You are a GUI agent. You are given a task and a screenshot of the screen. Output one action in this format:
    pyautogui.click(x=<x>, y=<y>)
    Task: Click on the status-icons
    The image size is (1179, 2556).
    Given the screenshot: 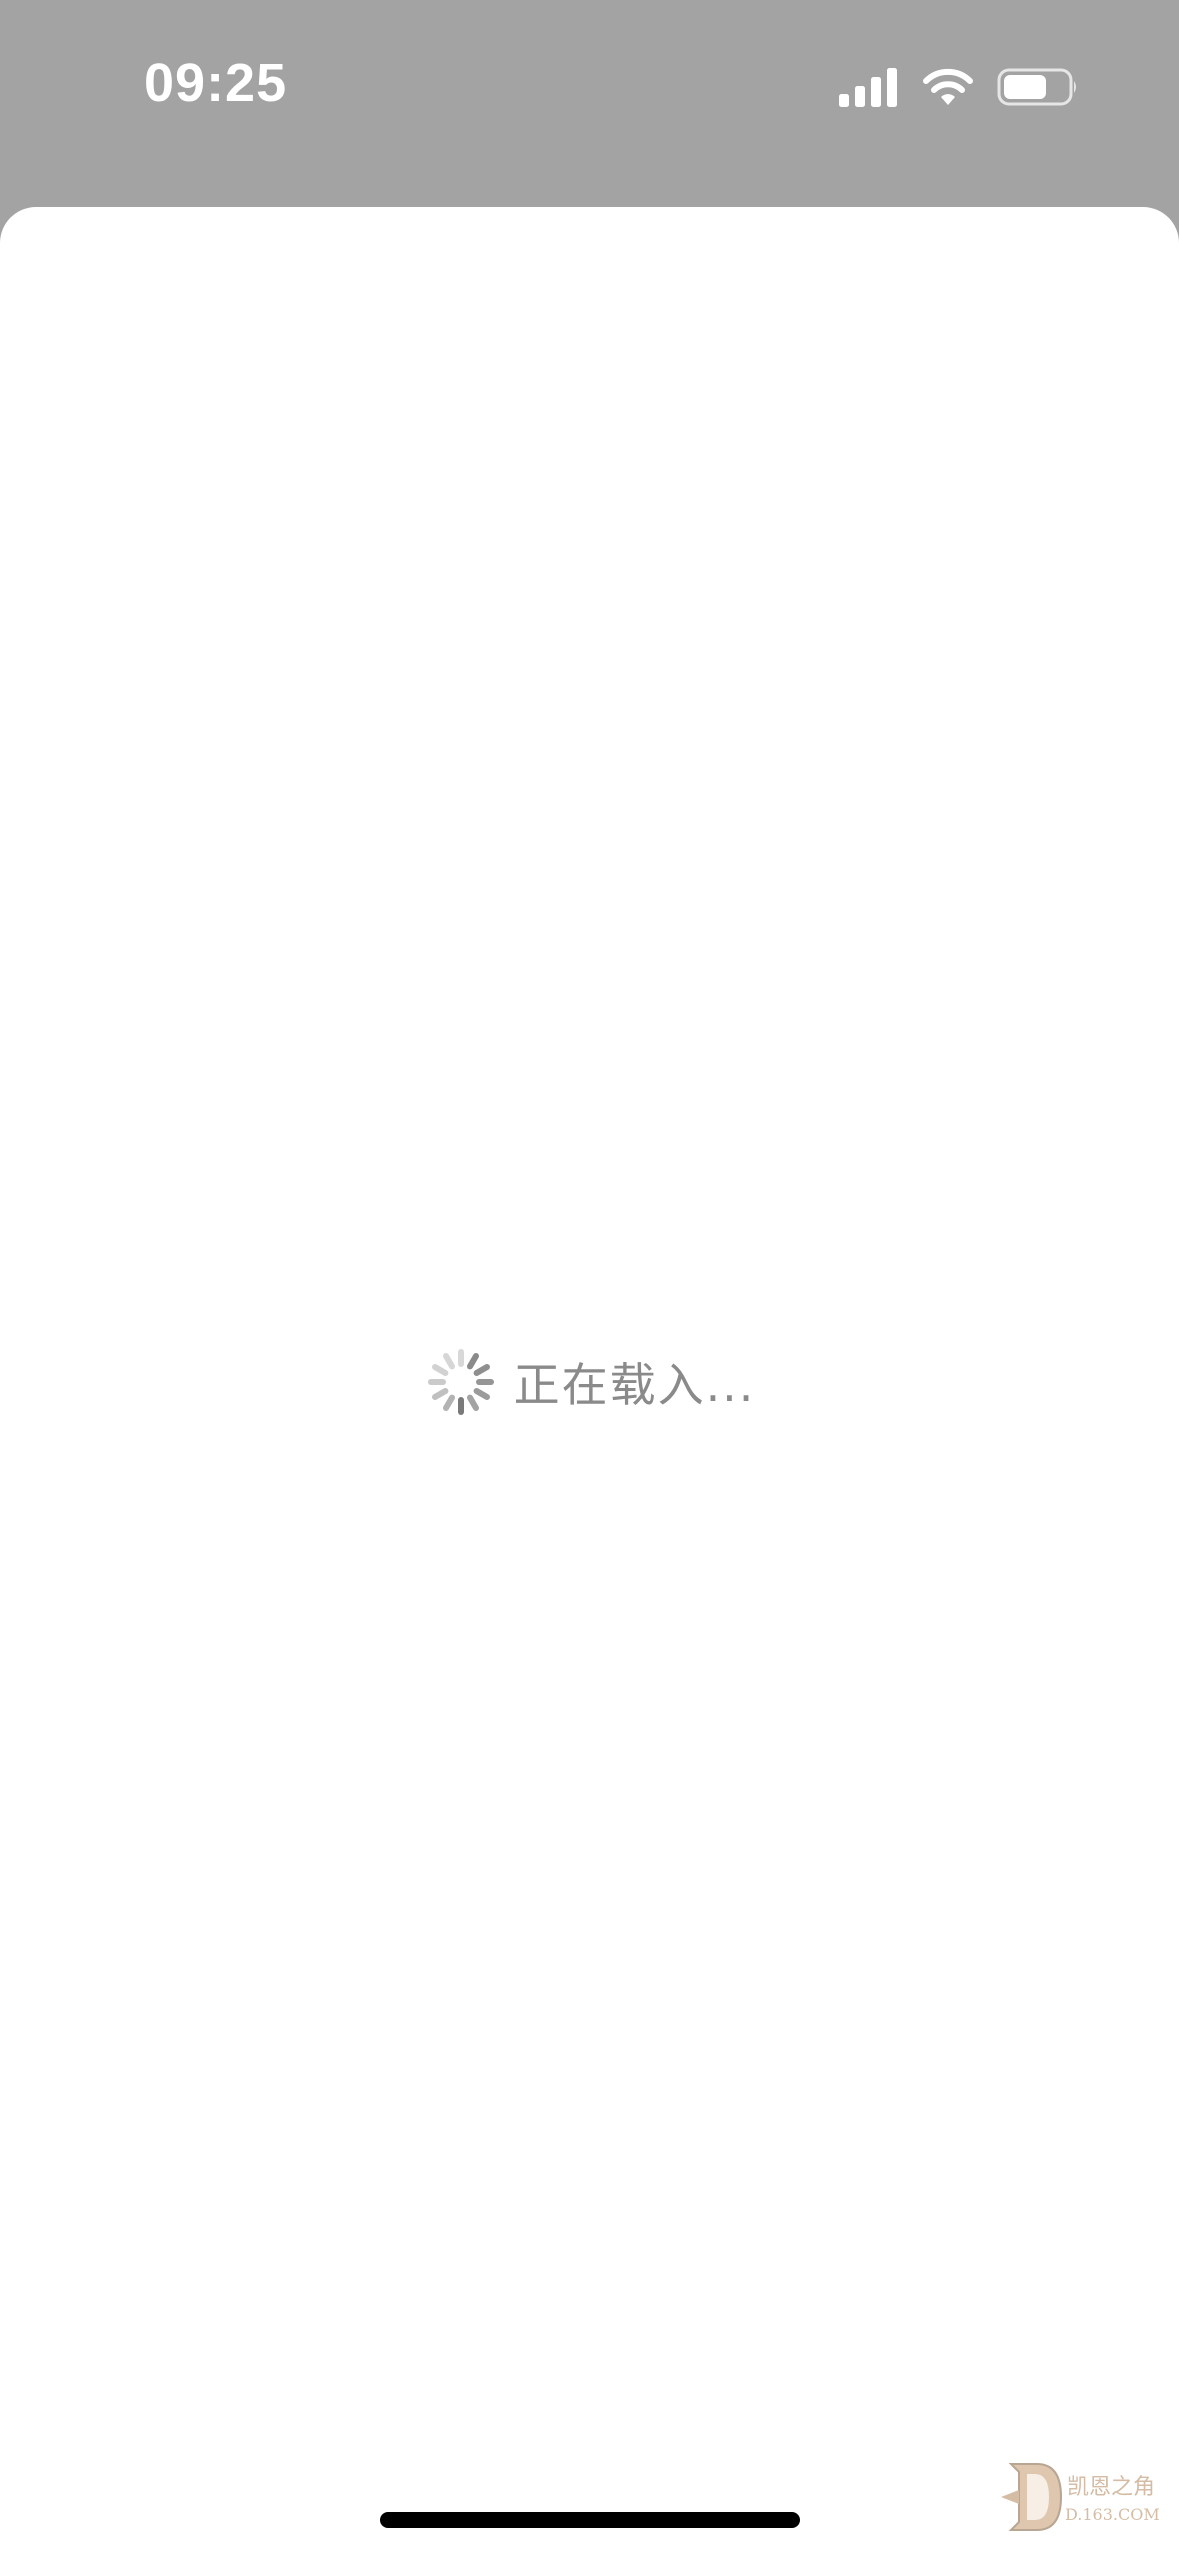 What is the action you would take?
    pyautogui.click(x=959, y=87)
    